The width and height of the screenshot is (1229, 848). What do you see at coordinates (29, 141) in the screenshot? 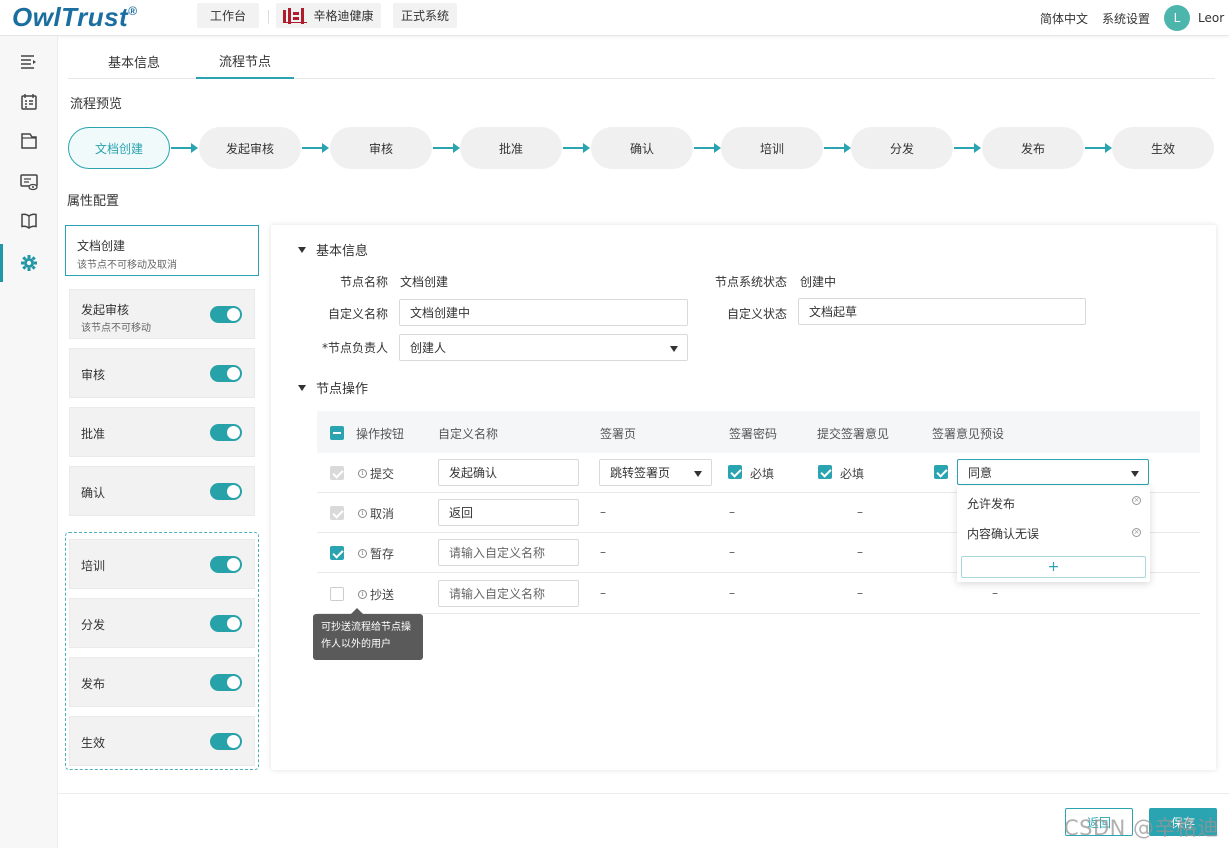
I see `folder-icon` at bounding box center [29, 141].